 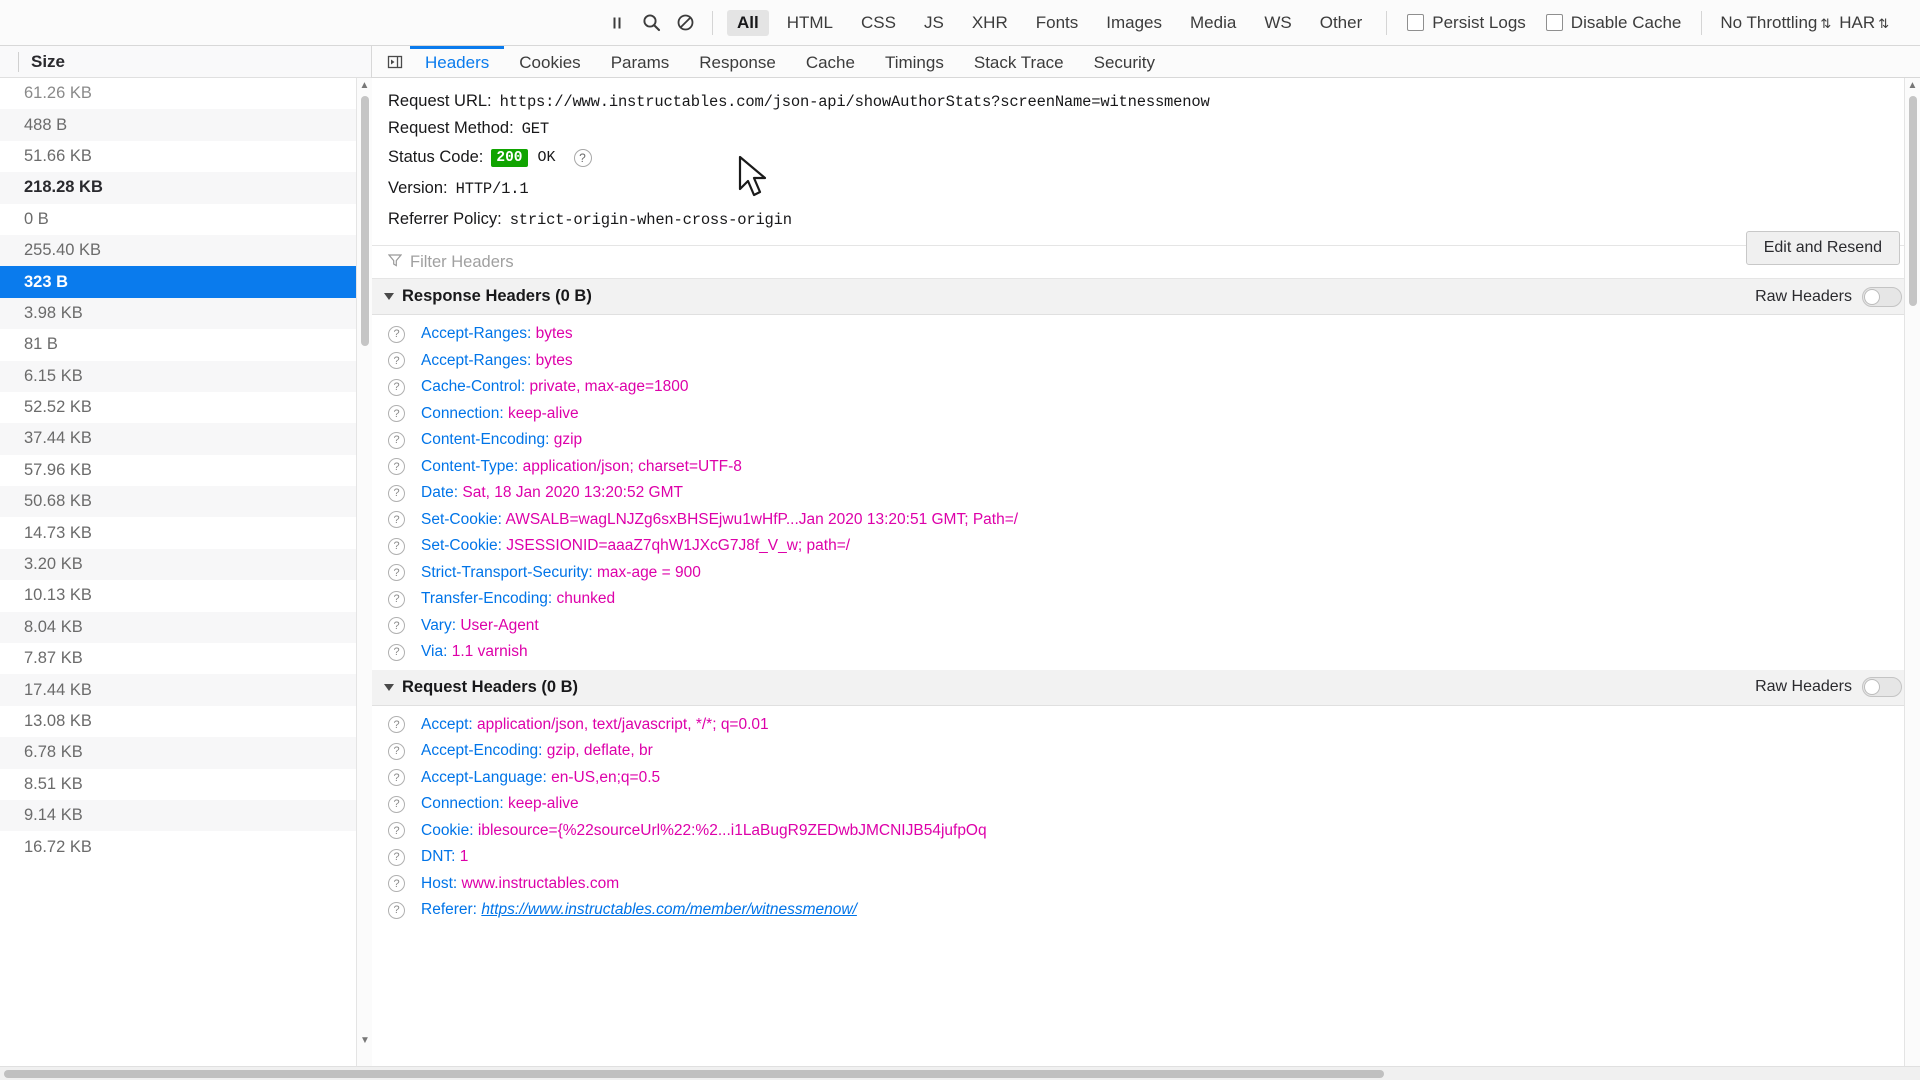 I want to click on request-row-size: 37.44 KB, so click(x=185, y=439).